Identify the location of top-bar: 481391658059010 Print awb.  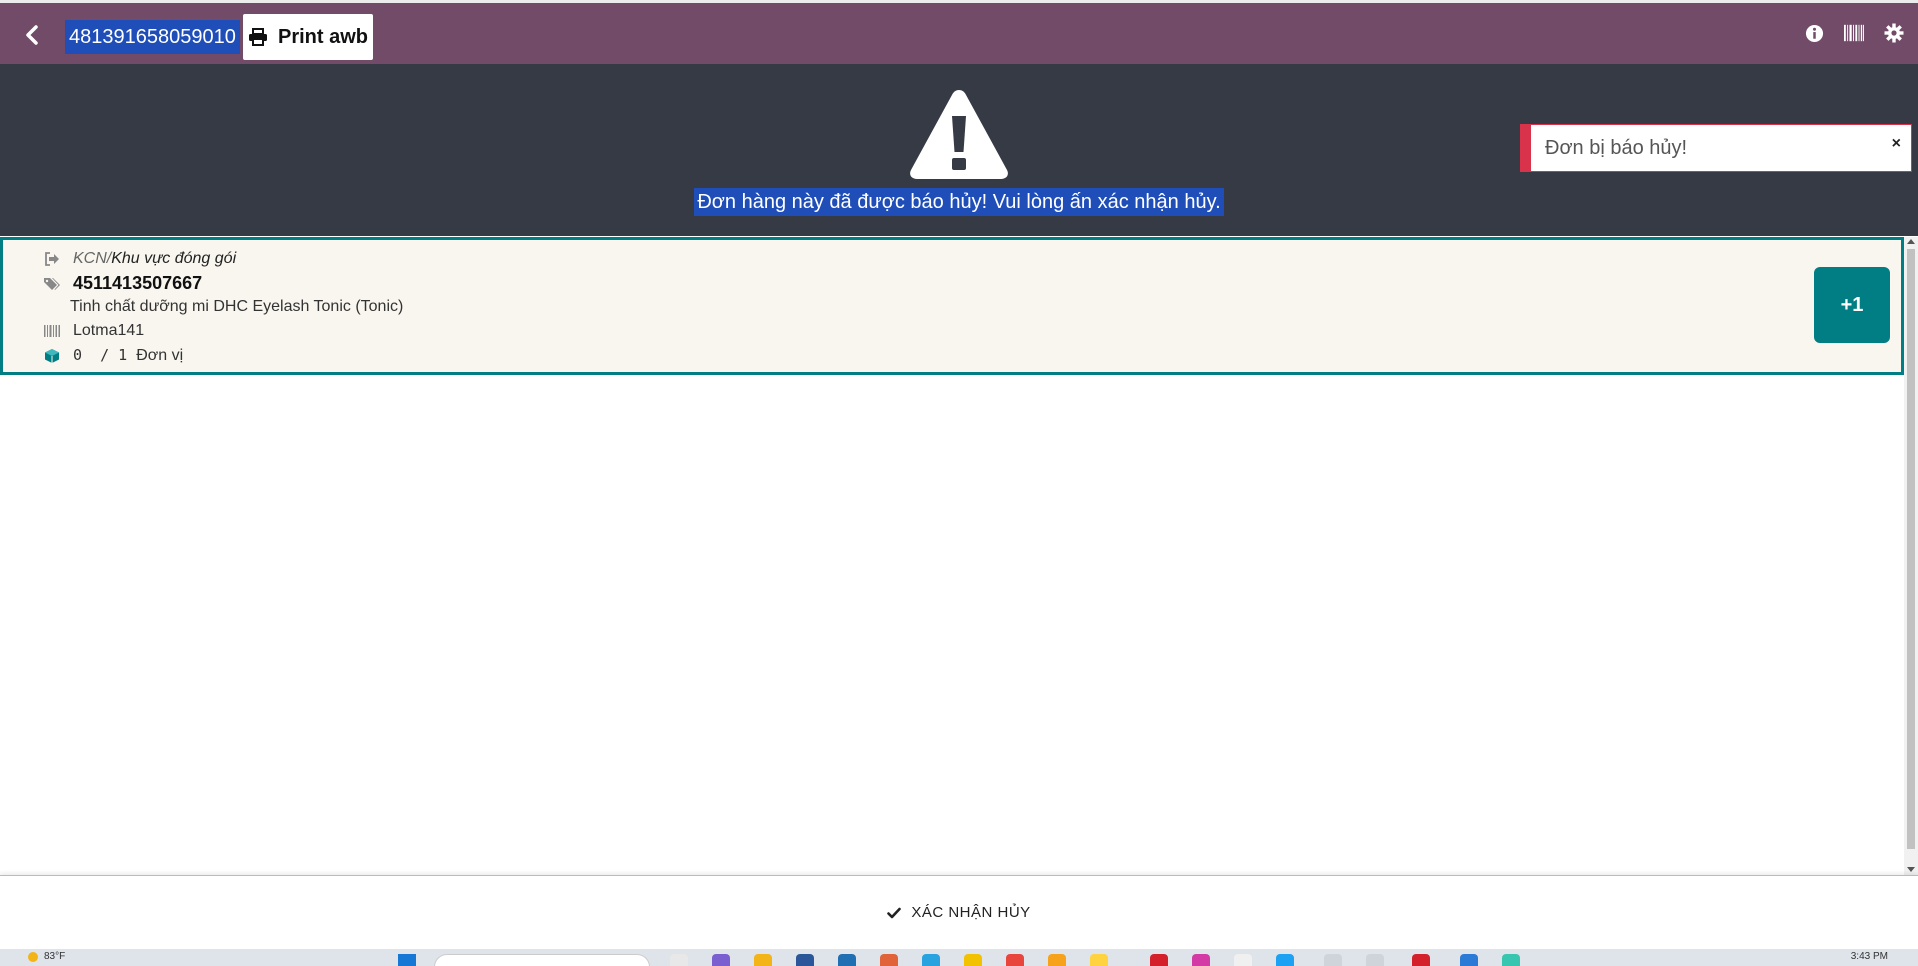
(959, 32).